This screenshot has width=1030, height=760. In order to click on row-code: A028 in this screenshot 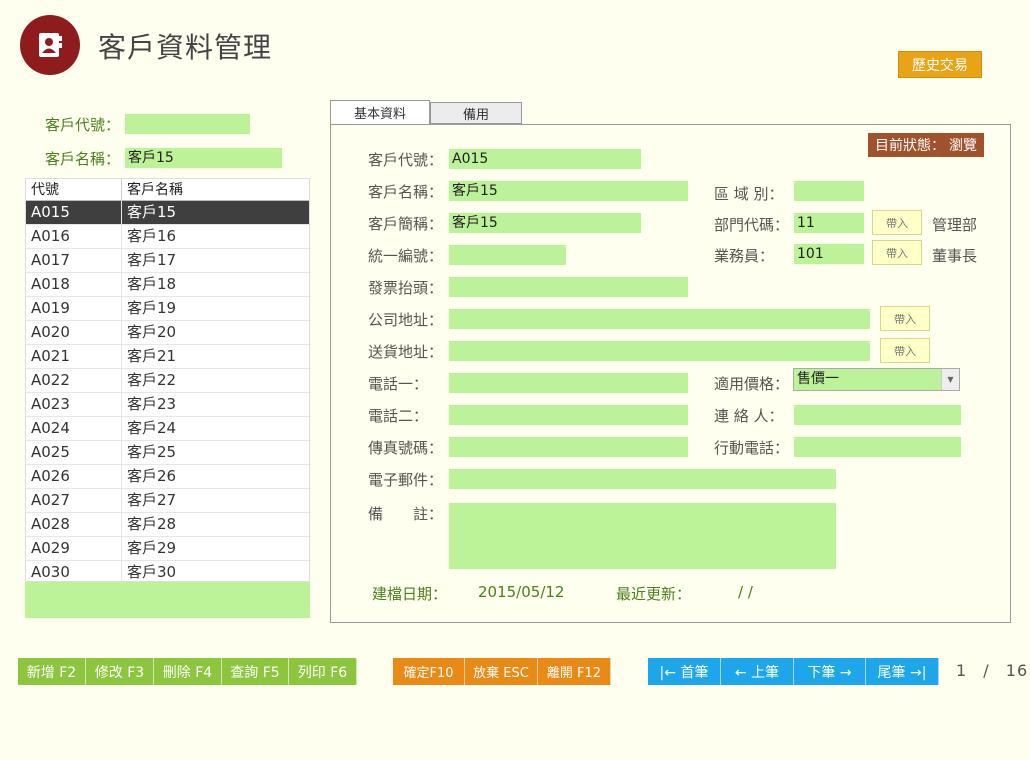, I will do `click(74, 524)`.